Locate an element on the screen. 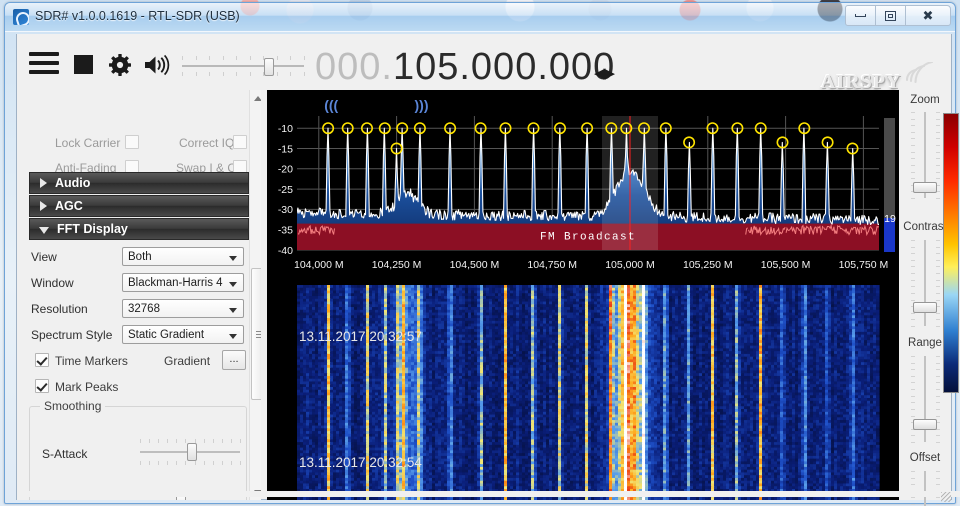 This screenshot has height=506, width=960. chevron-up-icon is located at coordinates (257, 98).